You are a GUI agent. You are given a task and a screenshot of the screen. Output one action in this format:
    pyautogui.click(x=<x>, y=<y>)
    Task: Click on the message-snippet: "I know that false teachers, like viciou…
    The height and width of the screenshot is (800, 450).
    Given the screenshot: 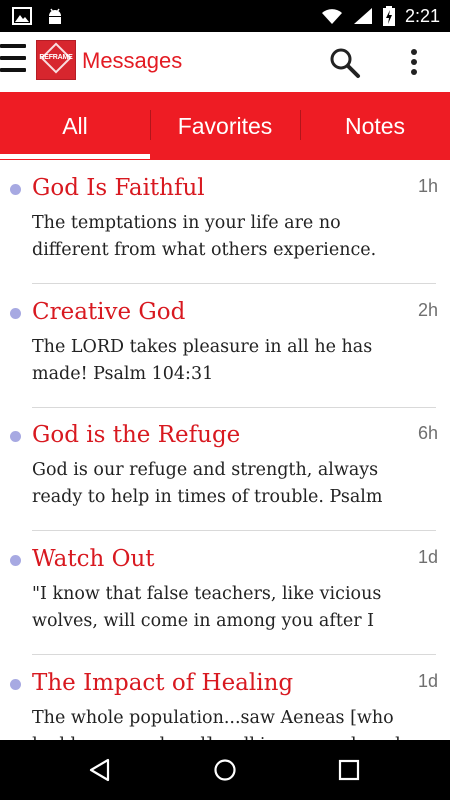 What is the action you would take?
    pyautogui.click(x=207, y=607)
    